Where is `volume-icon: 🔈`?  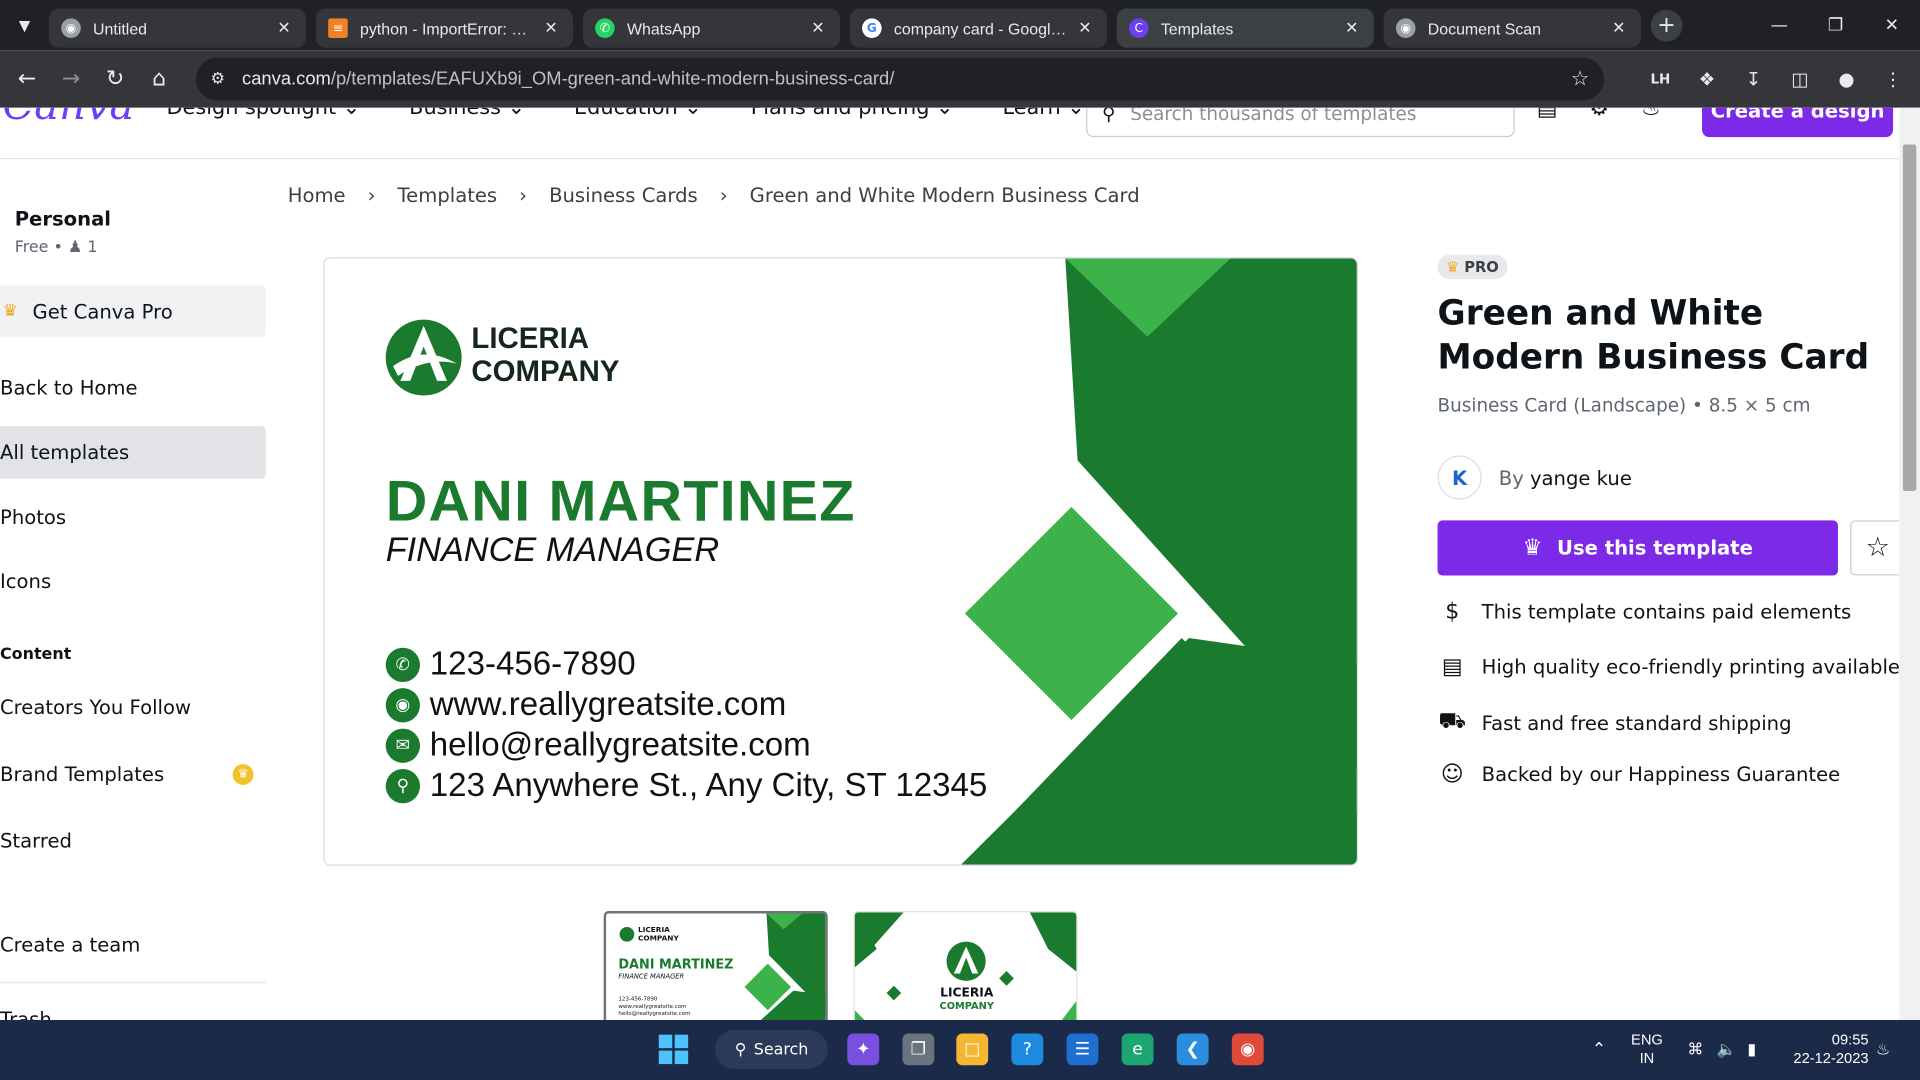 volume-icon: 🔈 is located at coordinates (1727, 1049).